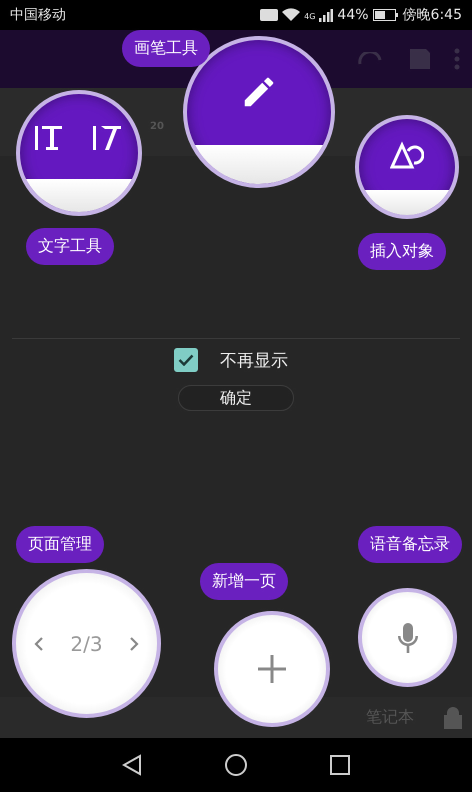  I want to click on page-indicator: 2/3, so click(86, 644).